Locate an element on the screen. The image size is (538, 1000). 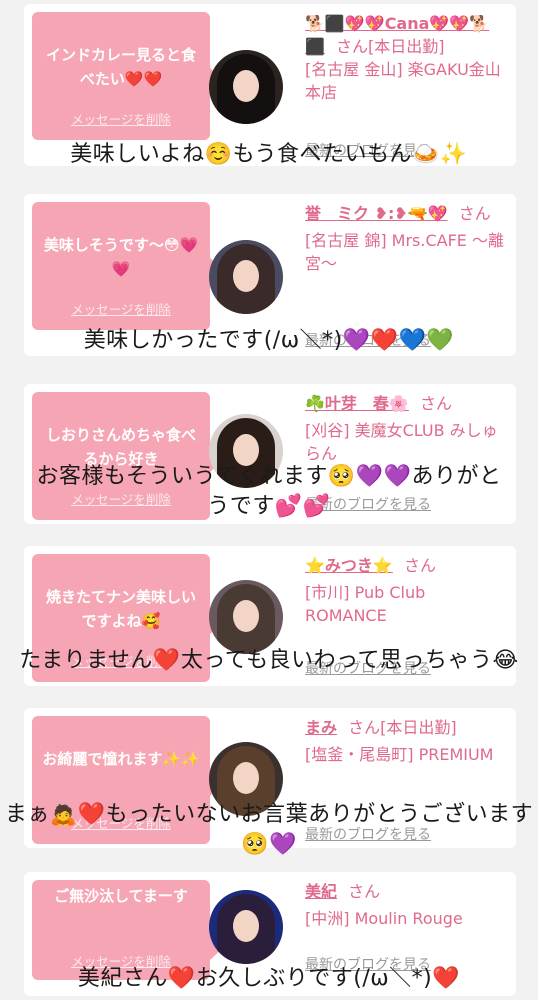
shop-name: [刈谷] 美魔女CLUB みしゅらん is located at coordinates (401, 442).